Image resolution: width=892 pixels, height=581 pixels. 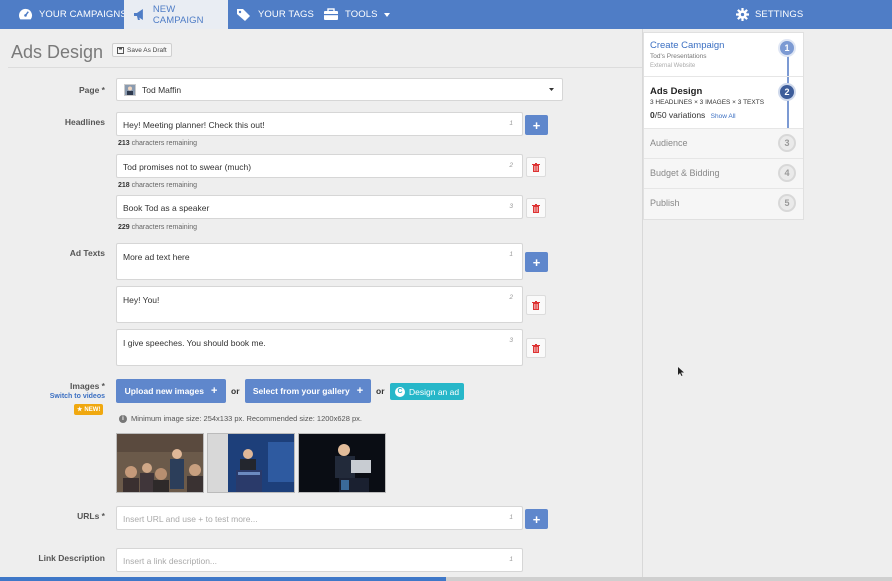 I want to click on nav-tools-label: TOOLS, so click(x=361, y=14).